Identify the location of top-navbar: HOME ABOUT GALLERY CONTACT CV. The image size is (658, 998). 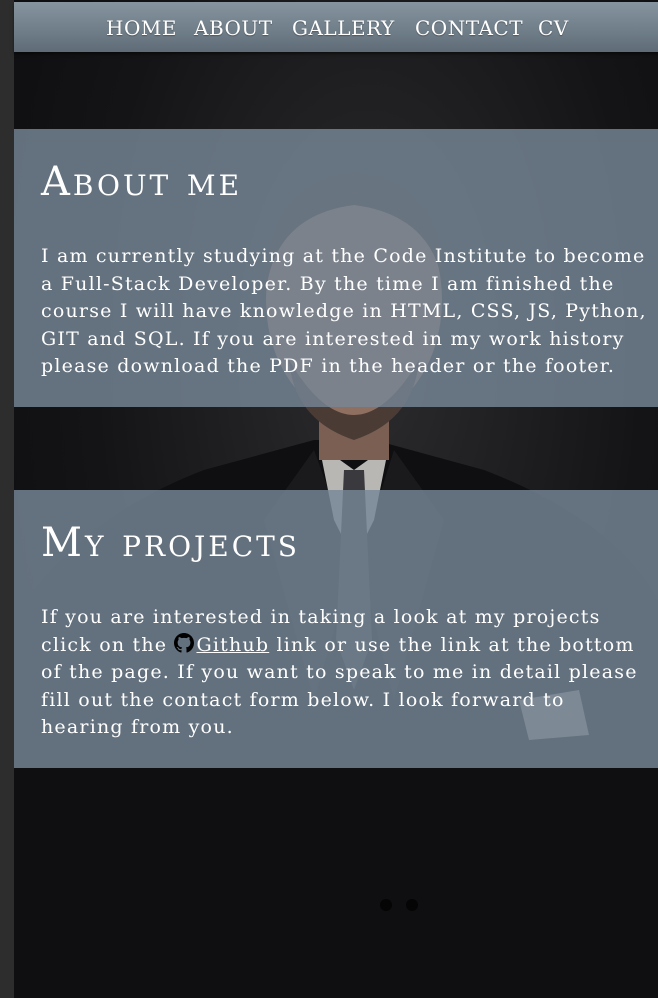
(336, 27).